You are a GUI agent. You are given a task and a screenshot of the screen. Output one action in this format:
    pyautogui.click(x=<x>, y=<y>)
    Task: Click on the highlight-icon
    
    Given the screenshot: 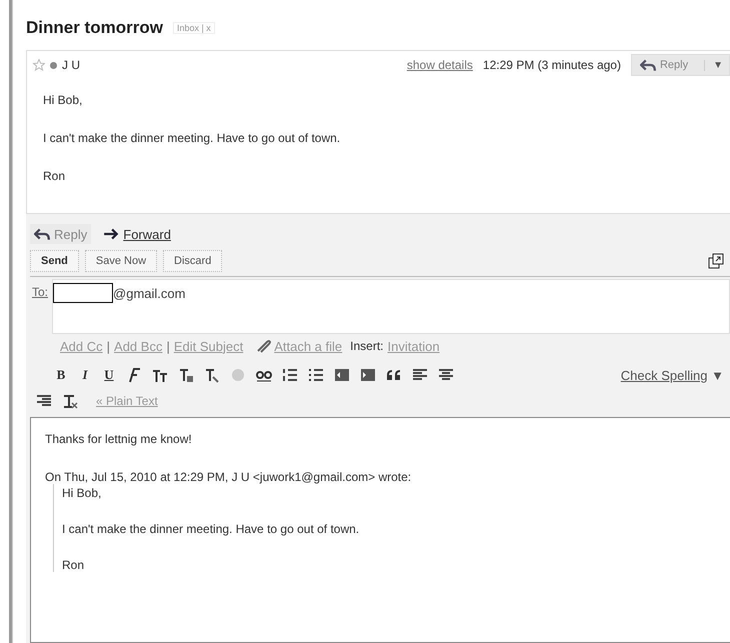 What is the action you would take?
    pyautogui.click(x=212, y=375)
    